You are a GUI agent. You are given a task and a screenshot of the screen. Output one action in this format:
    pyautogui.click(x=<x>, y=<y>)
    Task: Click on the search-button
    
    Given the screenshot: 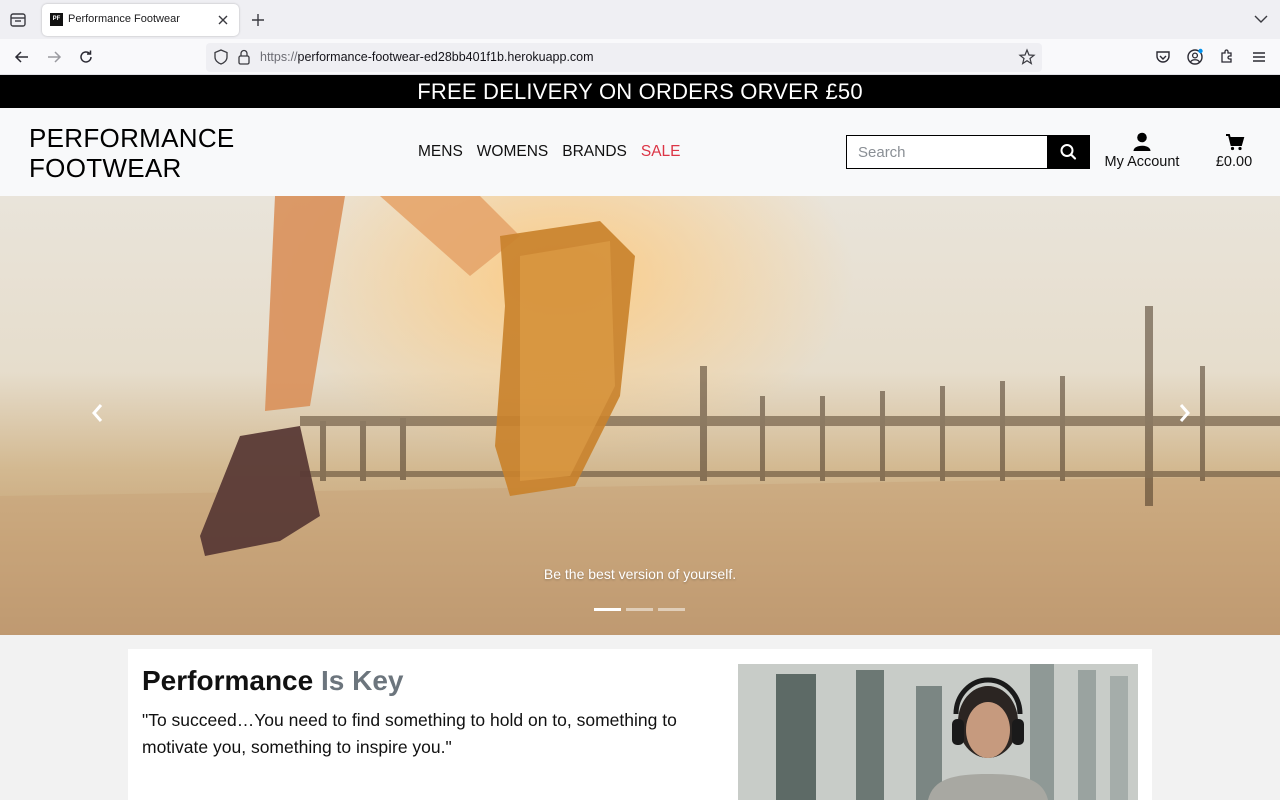 What is the action you would take?
    pyautogui.click(x=1068, y=152)
    